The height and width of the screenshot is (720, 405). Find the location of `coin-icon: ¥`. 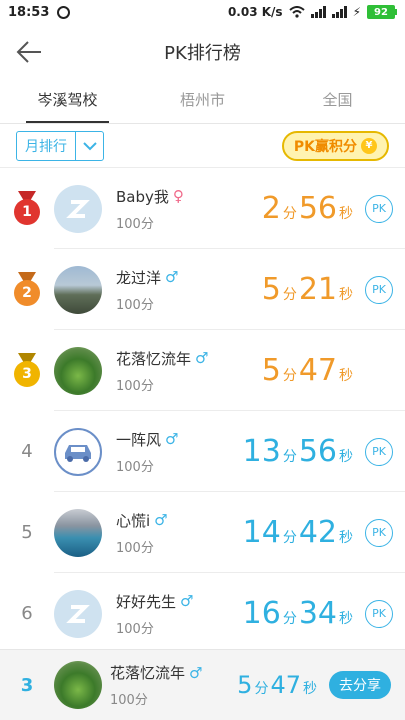

coin-icon: ¥ is located at coordinates (369, 145).